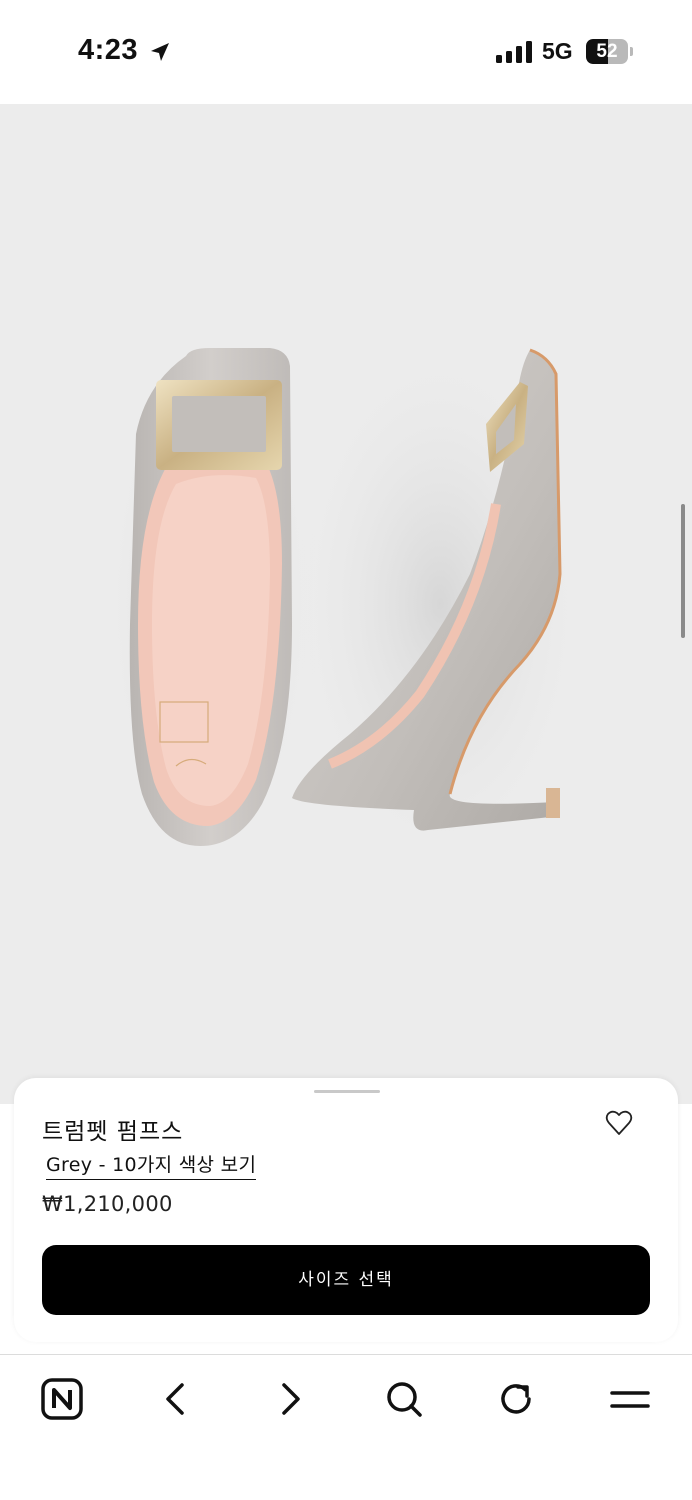 The width and height of the screenshot is (692, 1500). Describe the element at coordinates (514, 52) in the screenshot. I see `cell-signal-icon` at that location.